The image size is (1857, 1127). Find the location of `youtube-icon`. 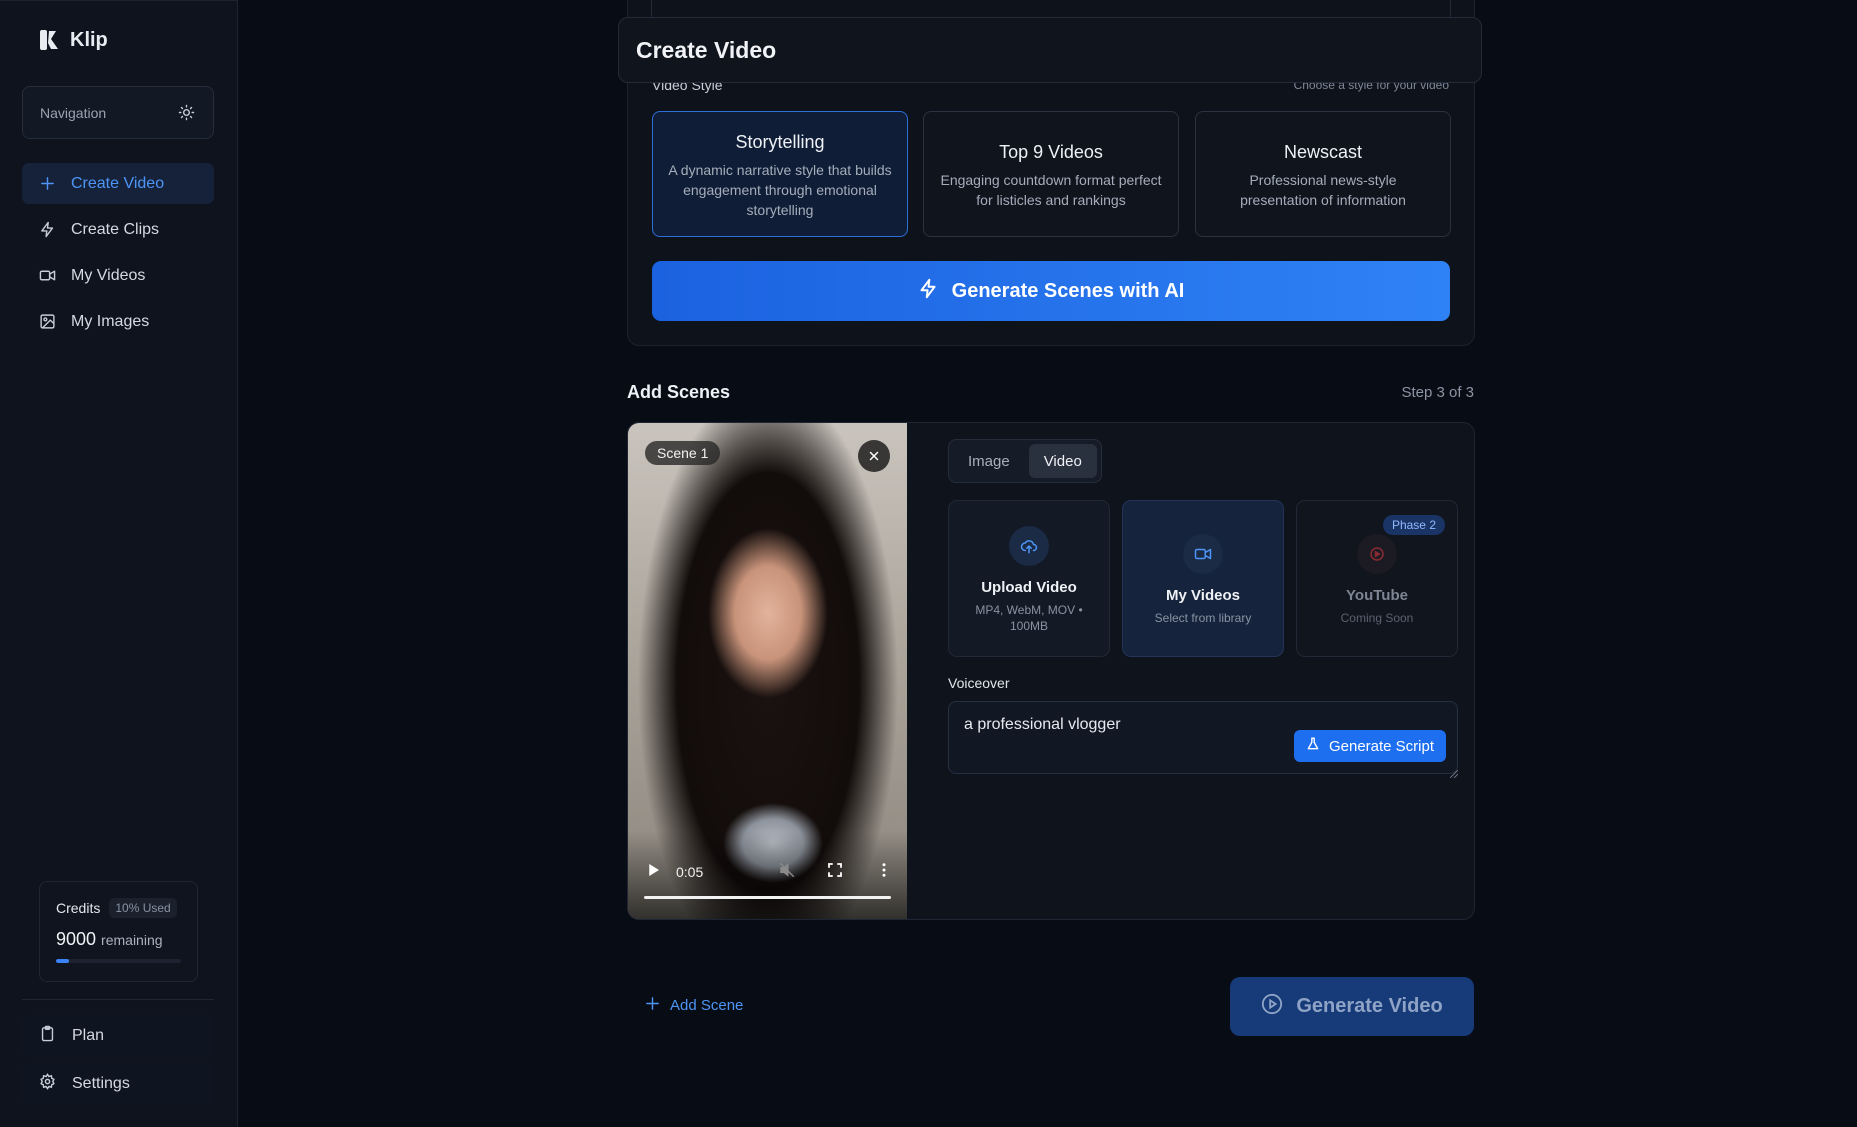

youtube-icon is located at coordinates (1377, 554).